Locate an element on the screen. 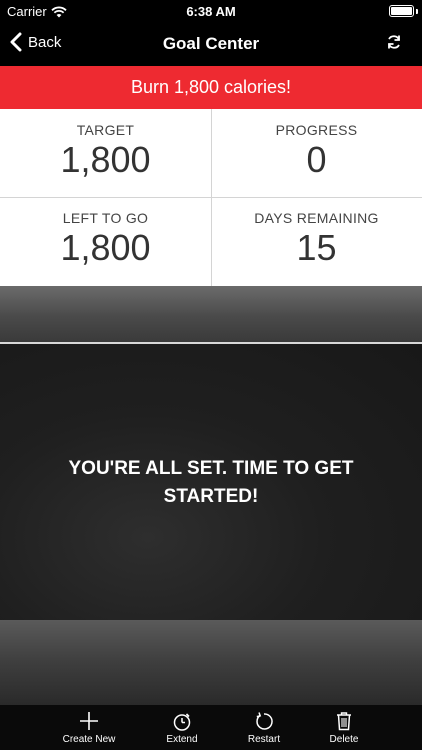  stat-left-to-go-label: LEFT TO GO is located at coordinates (105, 218).